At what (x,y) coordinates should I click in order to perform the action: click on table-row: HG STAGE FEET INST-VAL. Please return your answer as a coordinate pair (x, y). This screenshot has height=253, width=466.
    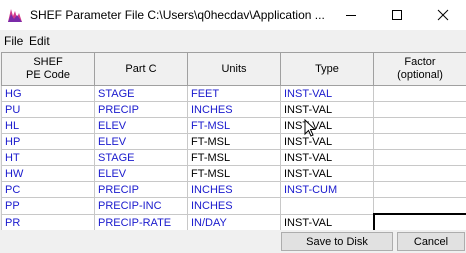
    Looking at the image, I should click on (233, 93).